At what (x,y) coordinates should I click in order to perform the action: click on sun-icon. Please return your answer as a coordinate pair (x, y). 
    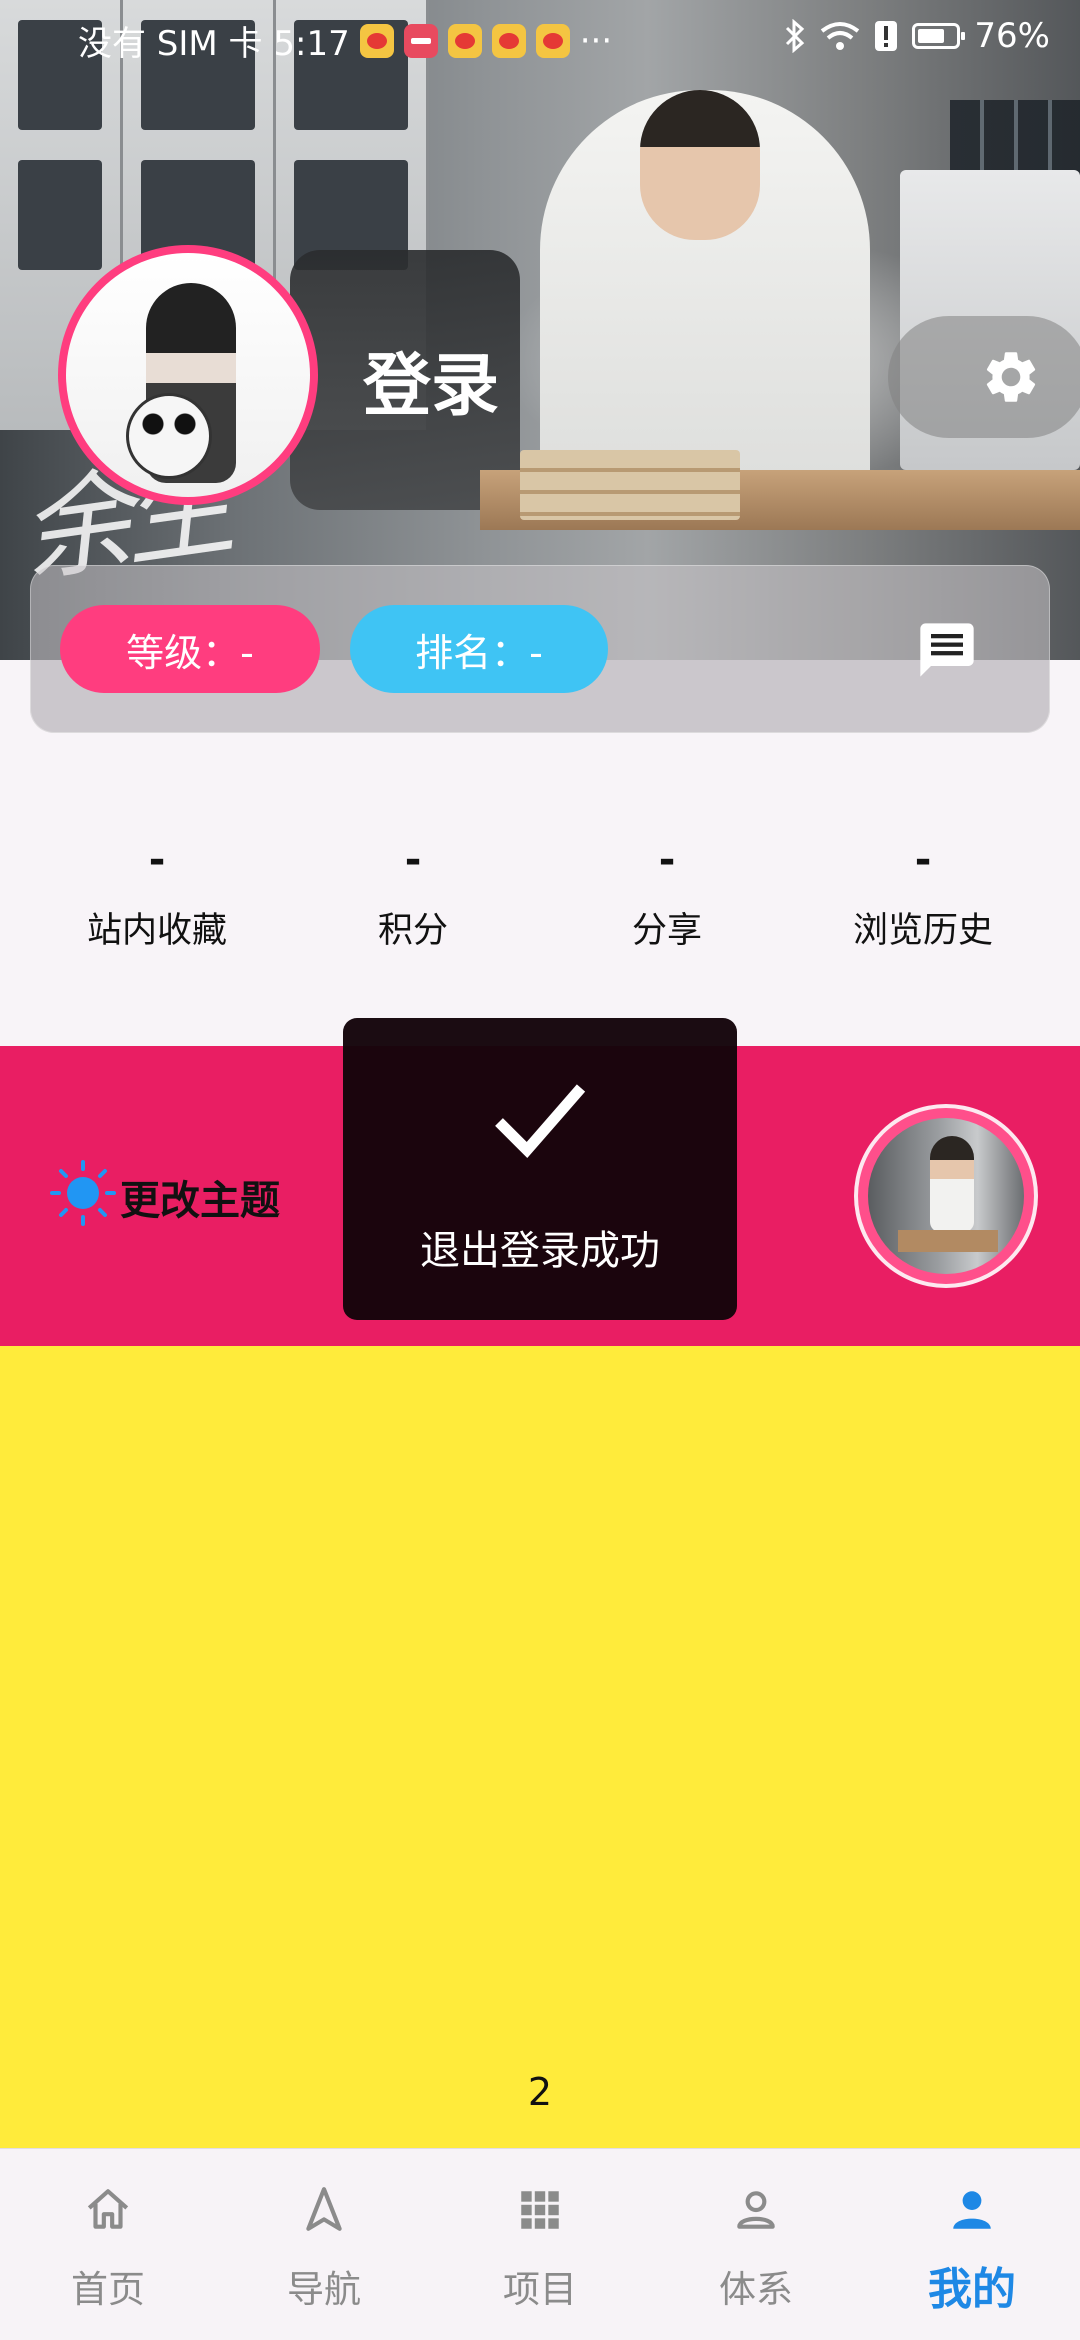
    Looking at the image, I should click on (83, 1193).